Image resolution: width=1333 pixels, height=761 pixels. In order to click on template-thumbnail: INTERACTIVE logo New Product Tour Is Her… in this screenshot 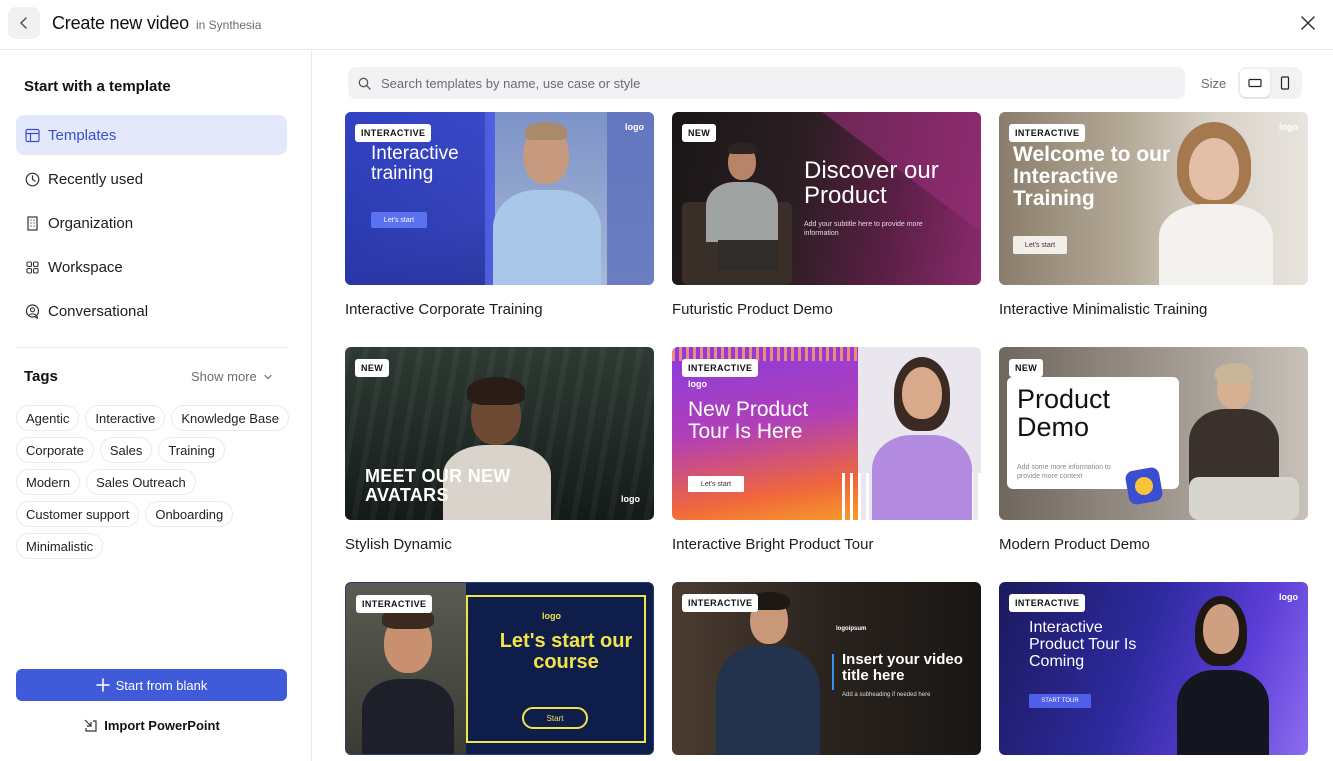, I will do `click(826, 433)`.